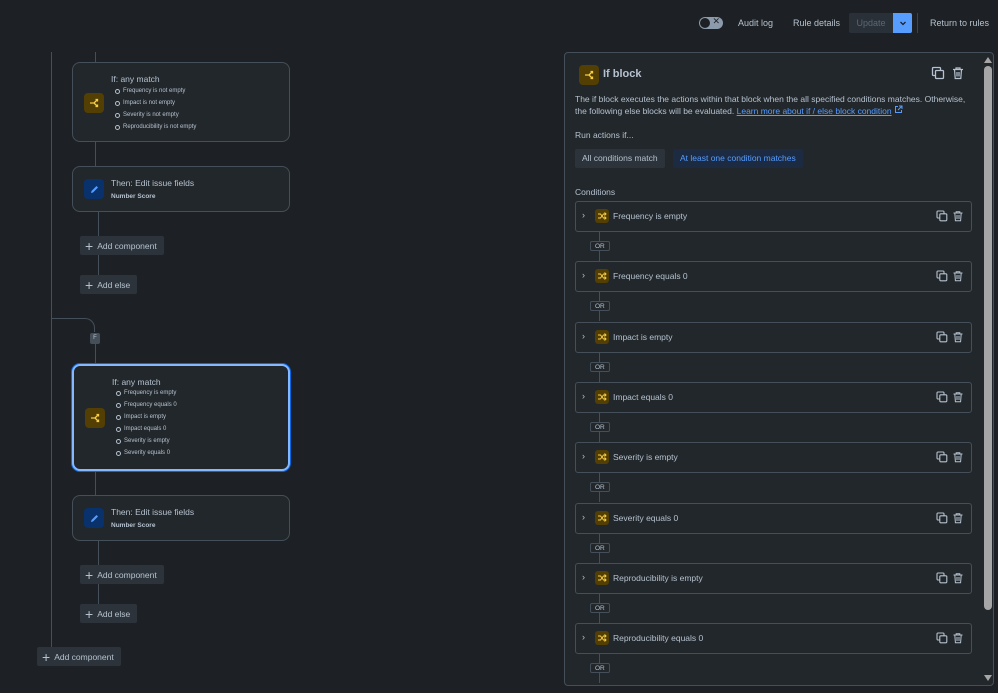 The image size is (998, 693). I want to click on update-button: Update, so click(871, 23).